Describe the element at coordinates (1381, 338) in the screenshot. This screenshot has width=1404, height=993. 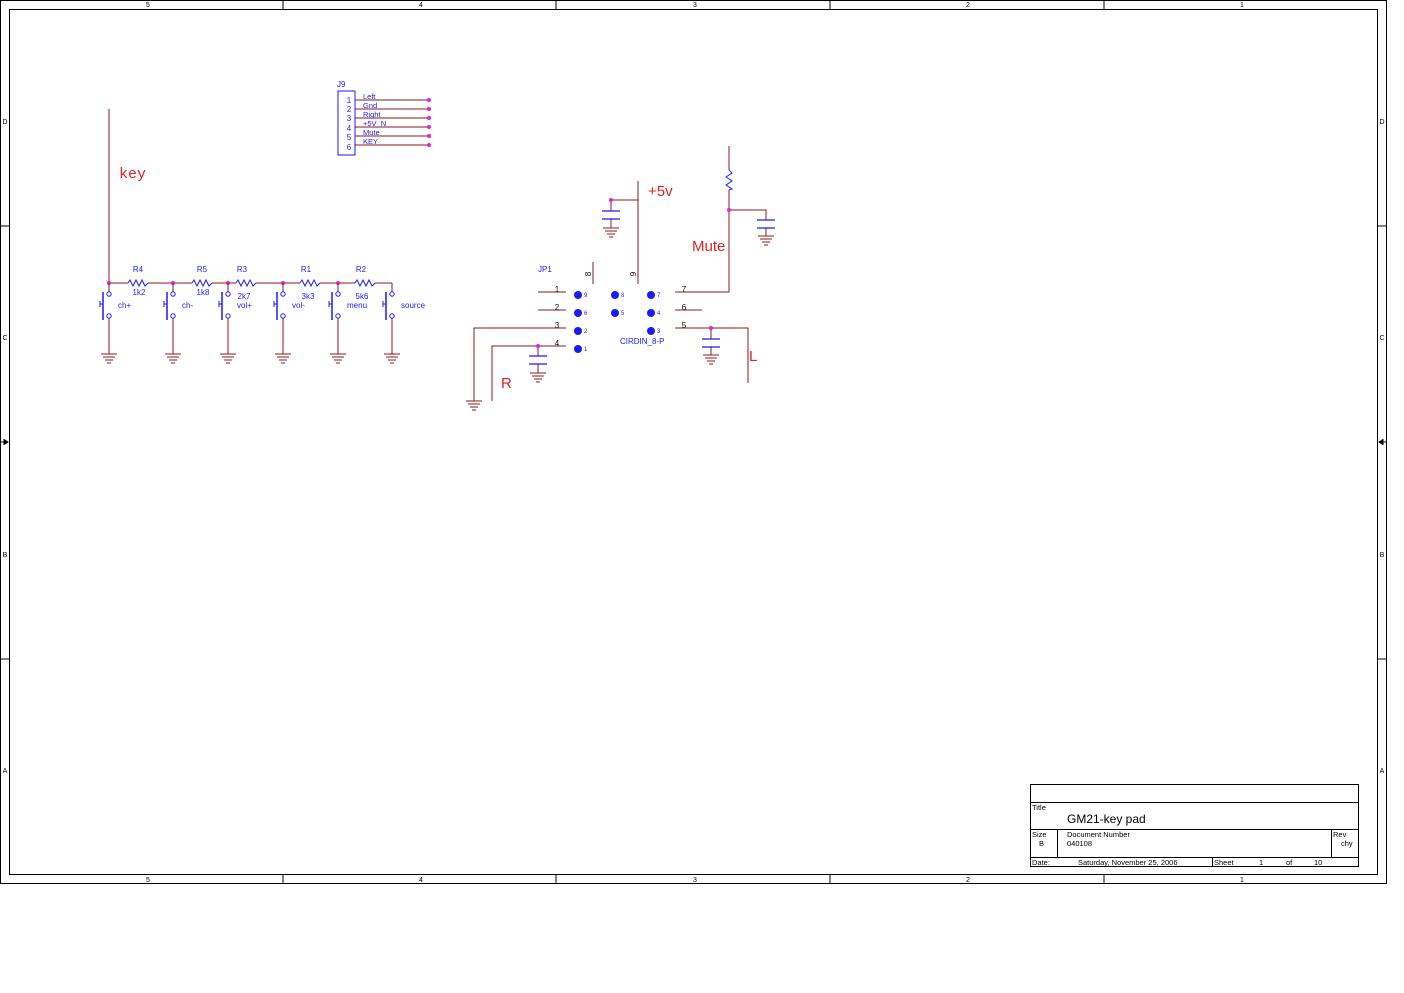
I see `row-label-right: C` at that location.